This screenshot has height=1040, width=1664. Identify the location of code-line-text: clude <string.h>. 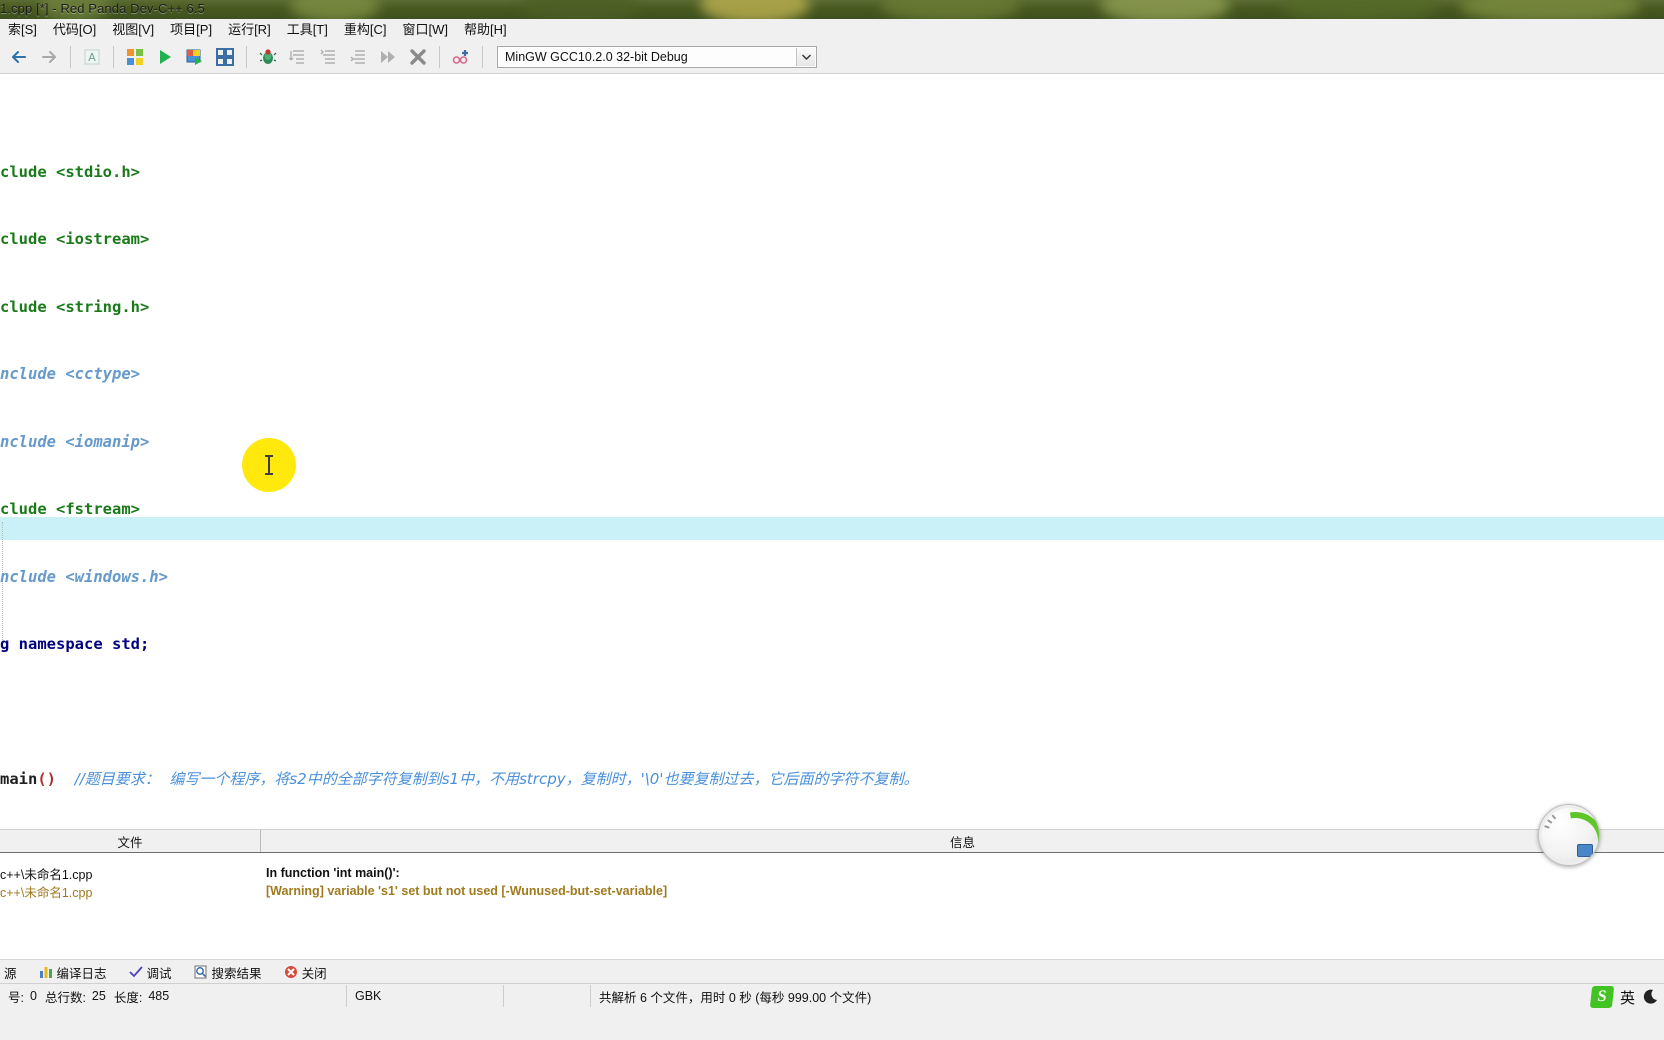
(75, 306).